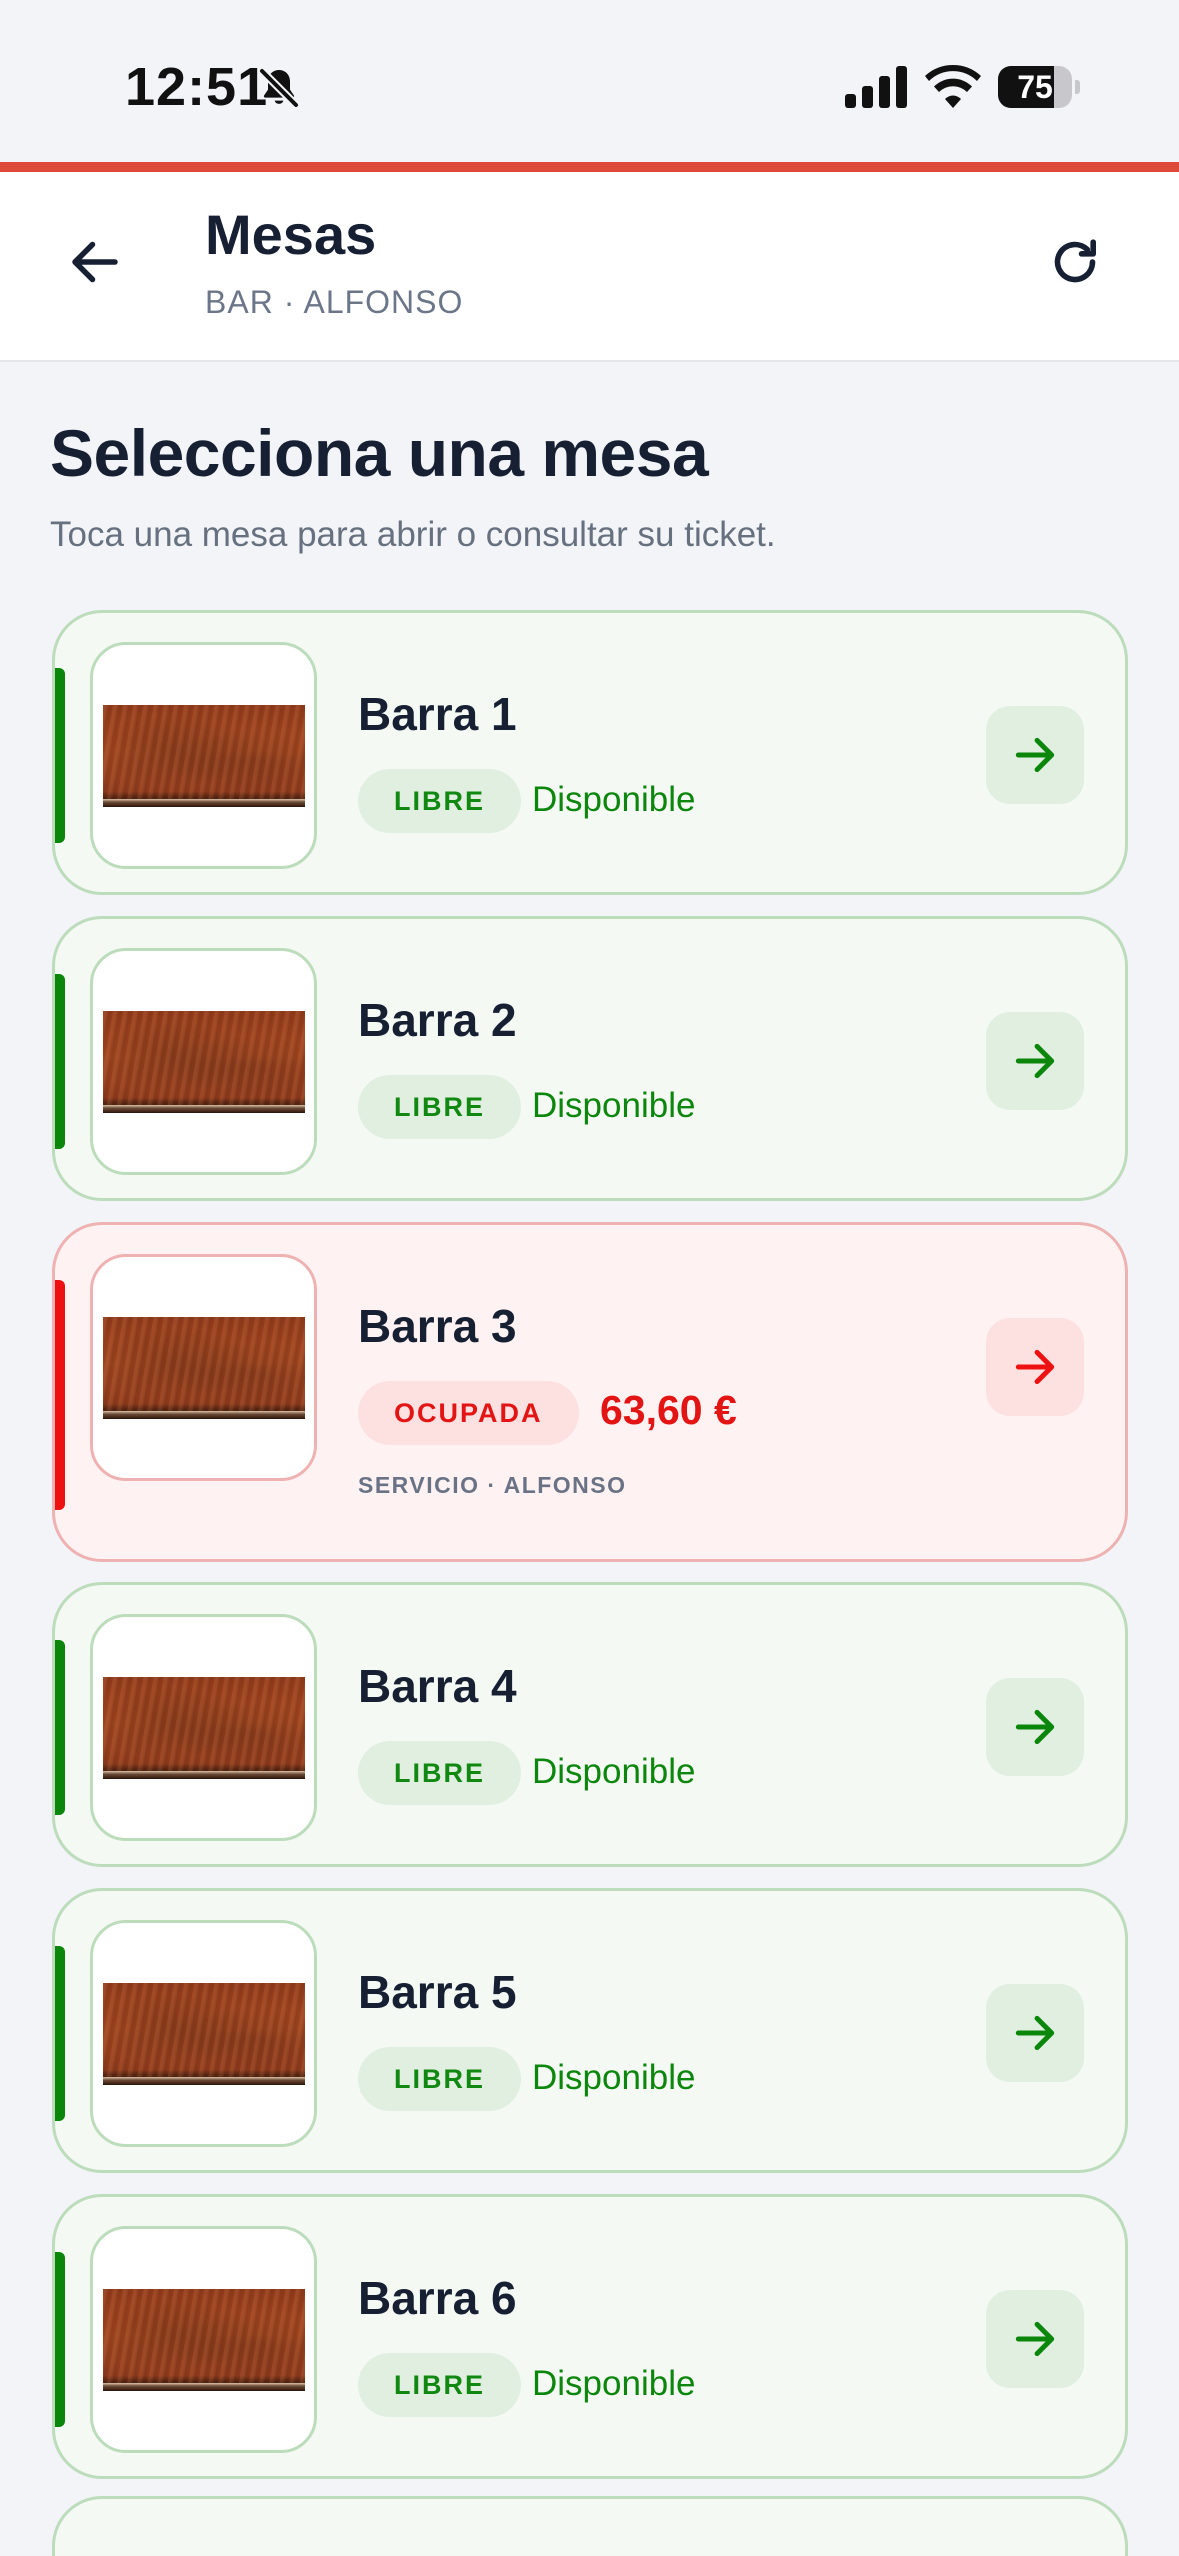  Describe the element at coordinates (279, 88) in the screenshot. I see `bell-slash-icon` at that location.